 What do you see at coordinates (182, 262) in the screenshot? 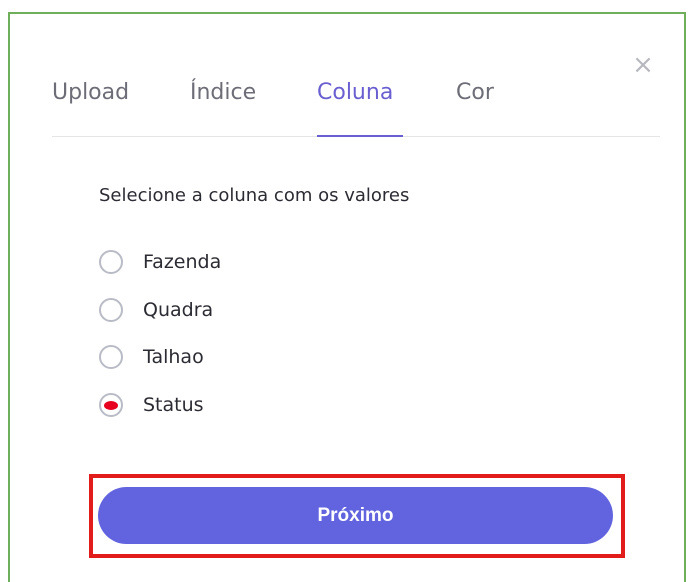
I see `radio-label: Fazenda` at bounding box center [182, 262].